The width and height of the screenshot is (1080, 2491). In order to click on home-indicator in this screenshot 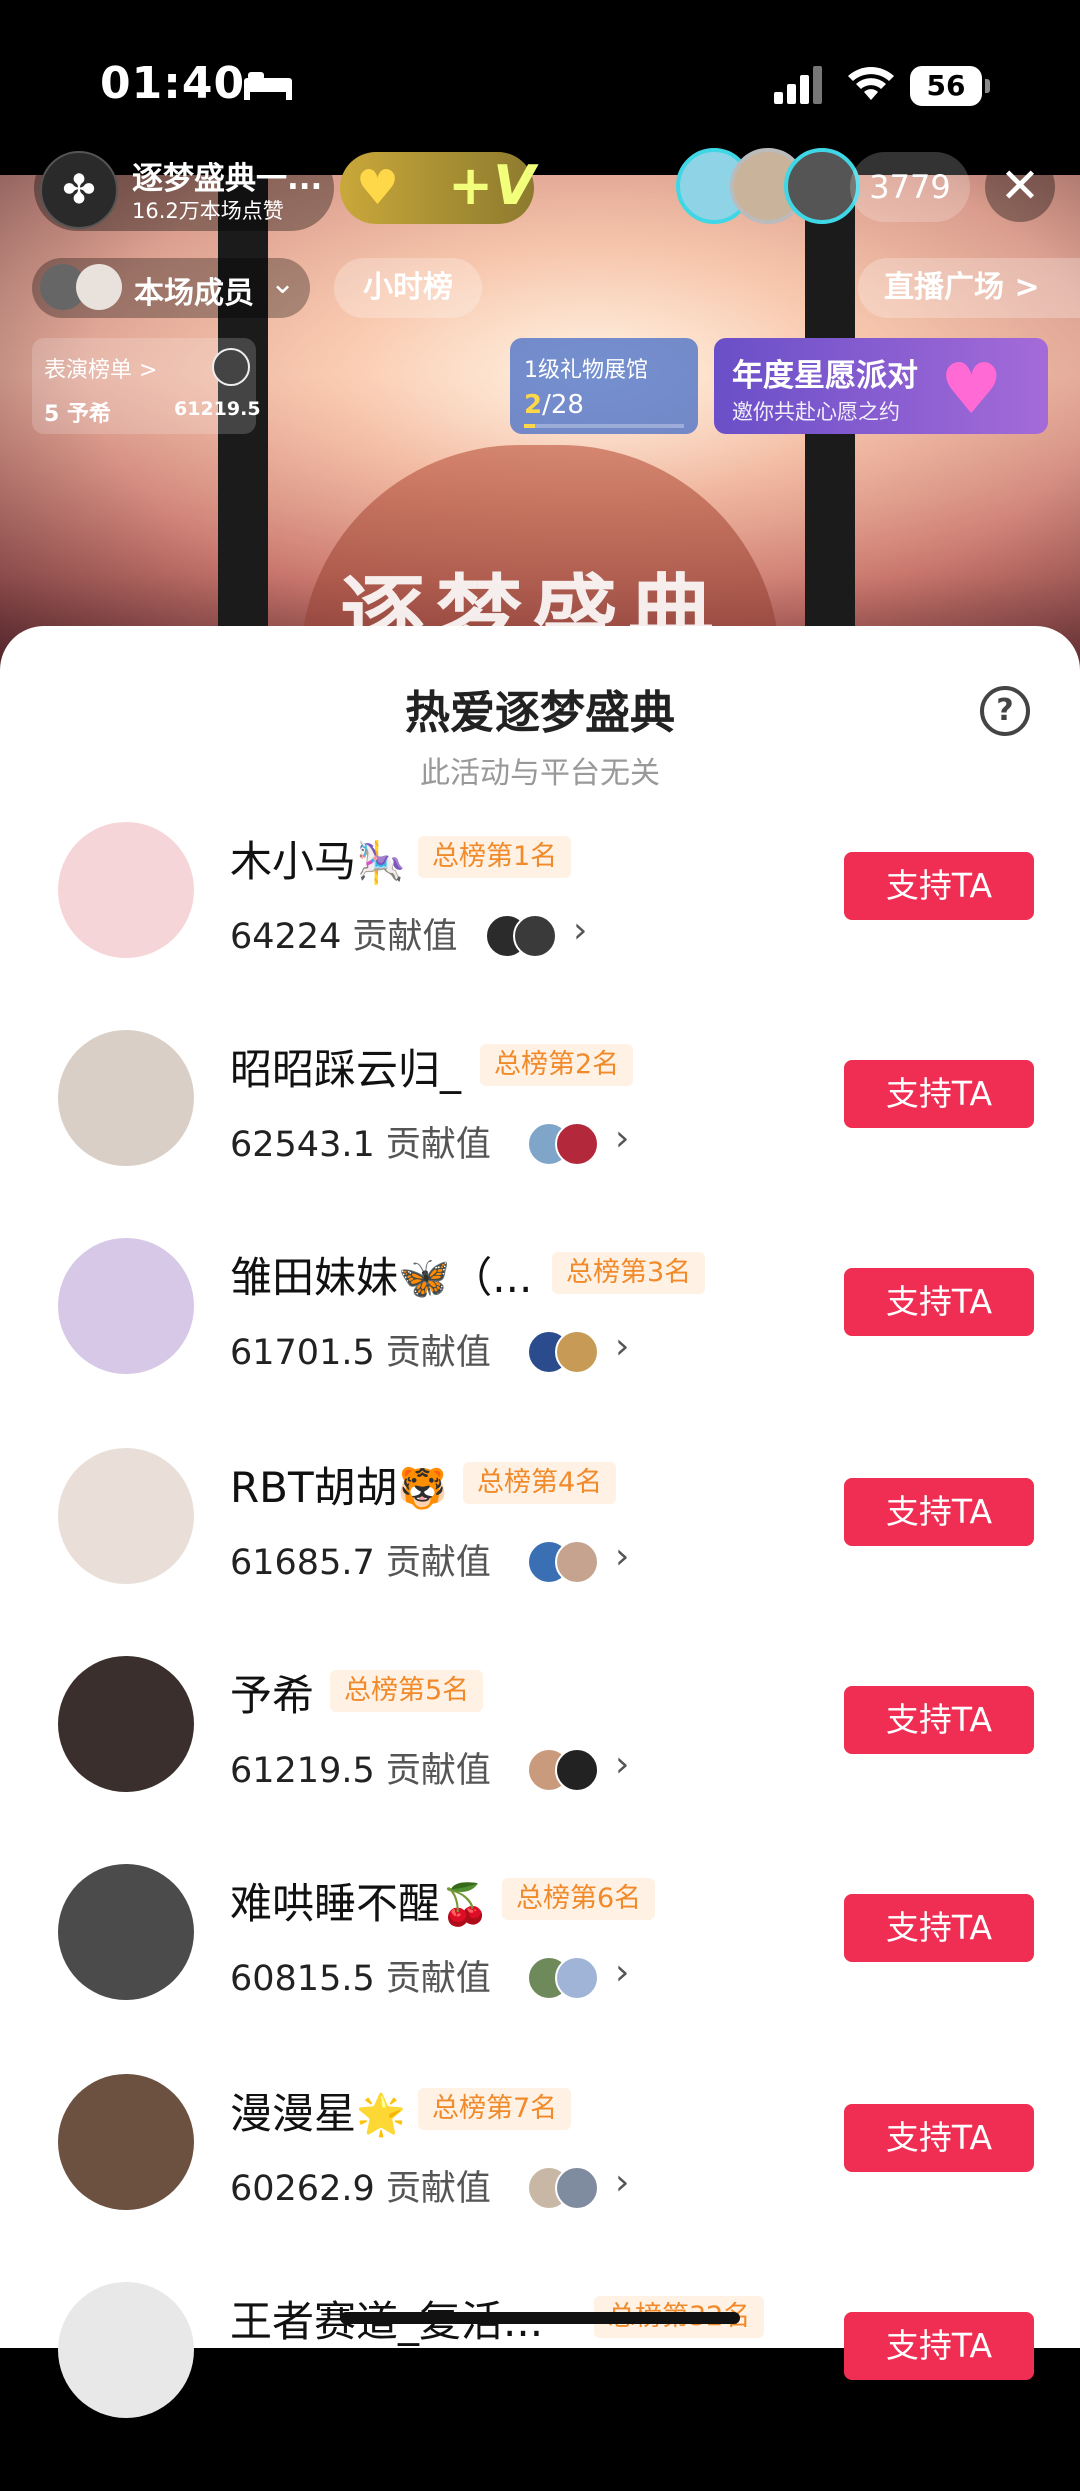, I will do `click(540, 2318)`.